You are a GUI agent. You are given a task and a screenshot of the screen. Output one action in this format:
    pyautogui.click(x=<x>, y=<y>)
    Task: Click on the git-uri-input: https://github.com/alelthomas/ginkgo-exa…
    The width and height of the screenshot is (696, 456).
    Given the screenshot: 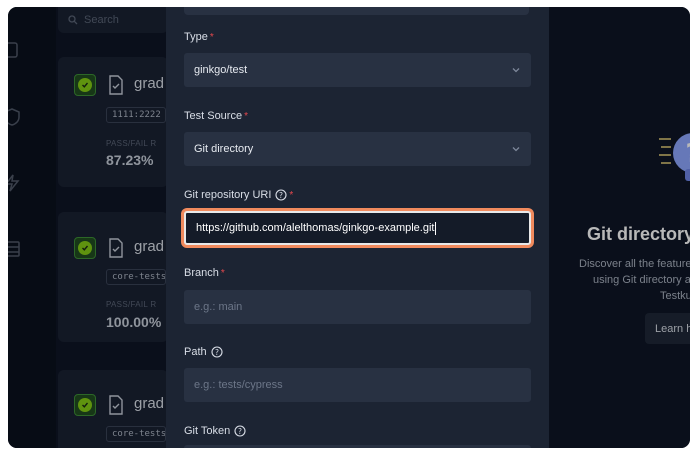 What is the action you would take?
    pyautogui.click(x=357, y=228)
    